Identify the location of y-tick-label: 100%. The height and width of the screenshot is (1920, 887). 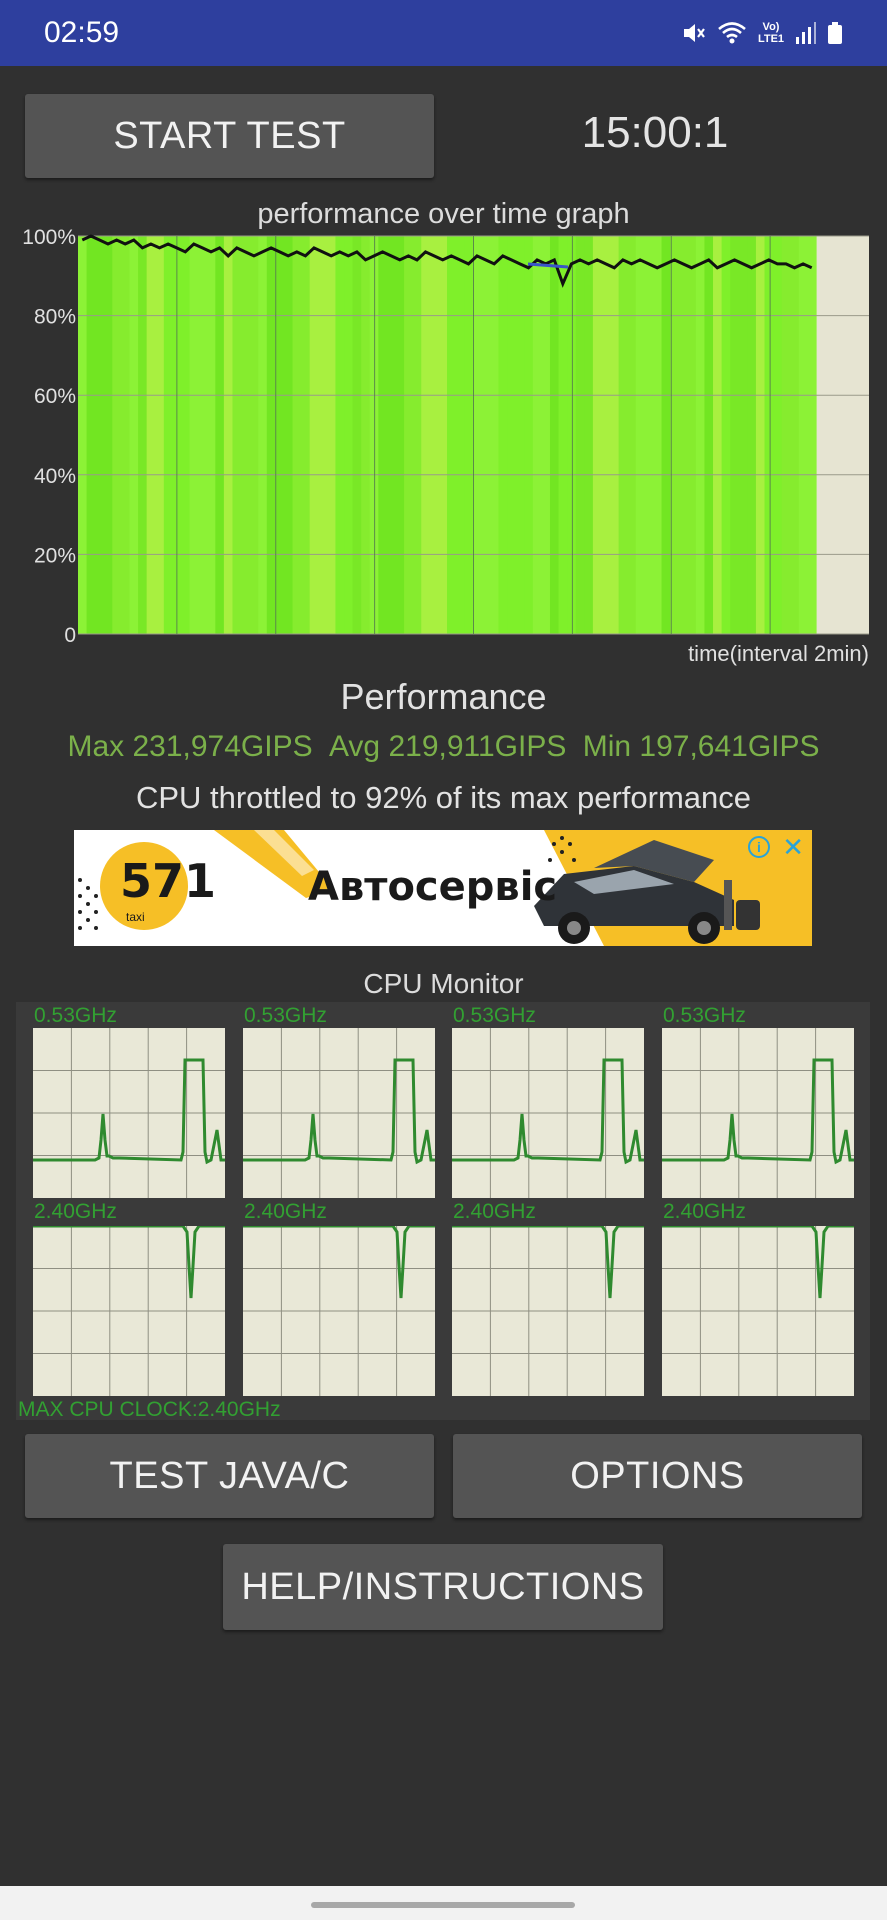
(49, 237).